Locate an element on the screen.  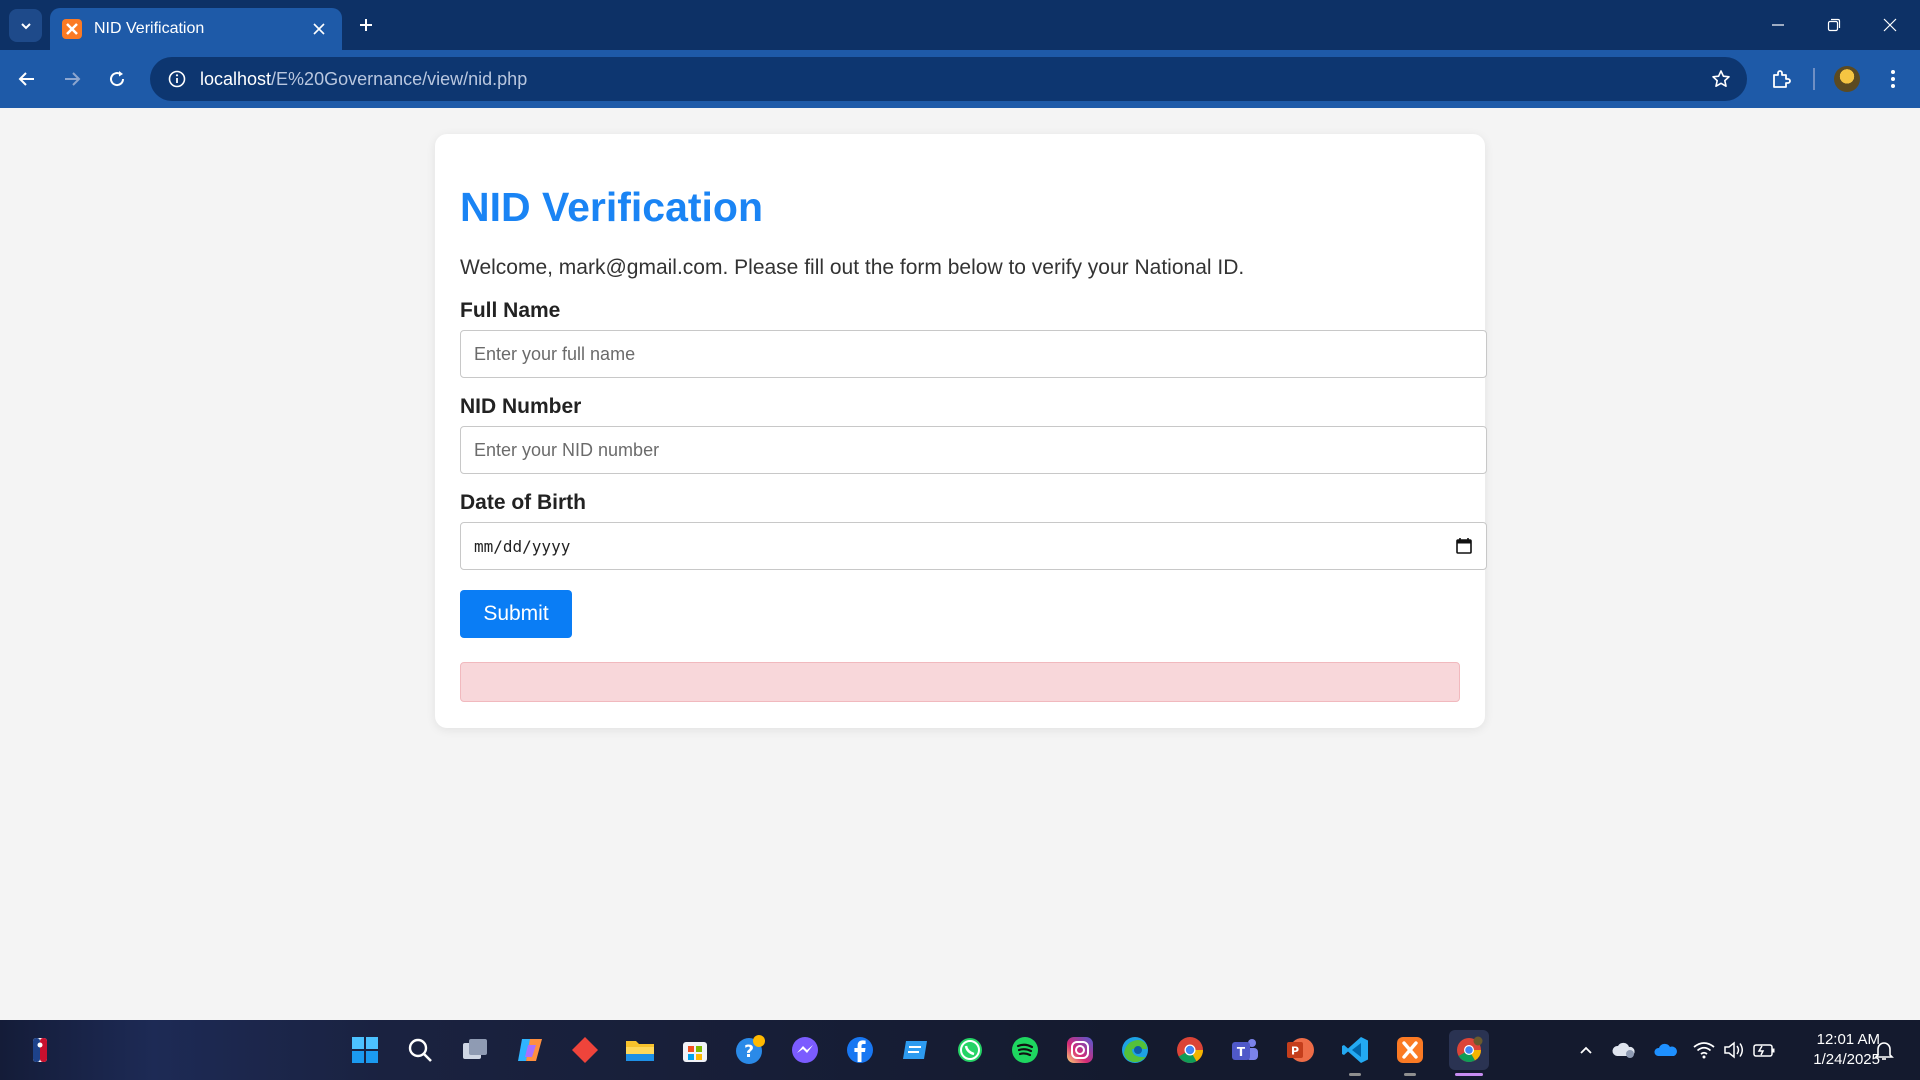
bookmark-star-icon is located at coordinates (1721, 78).